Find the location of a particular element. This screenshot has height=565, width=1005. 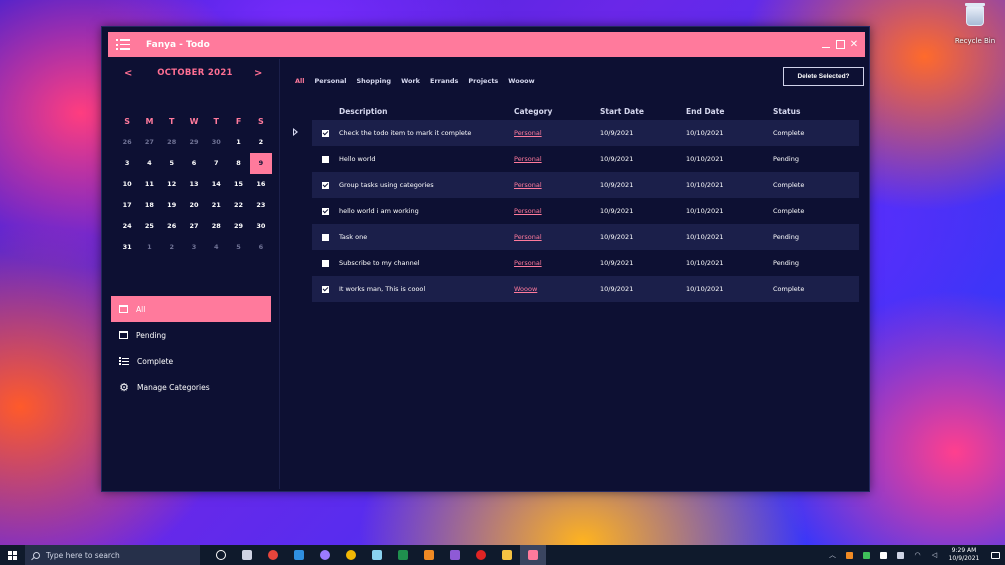

filter-tab-personal: Personal is located at coordinates (331, 81).